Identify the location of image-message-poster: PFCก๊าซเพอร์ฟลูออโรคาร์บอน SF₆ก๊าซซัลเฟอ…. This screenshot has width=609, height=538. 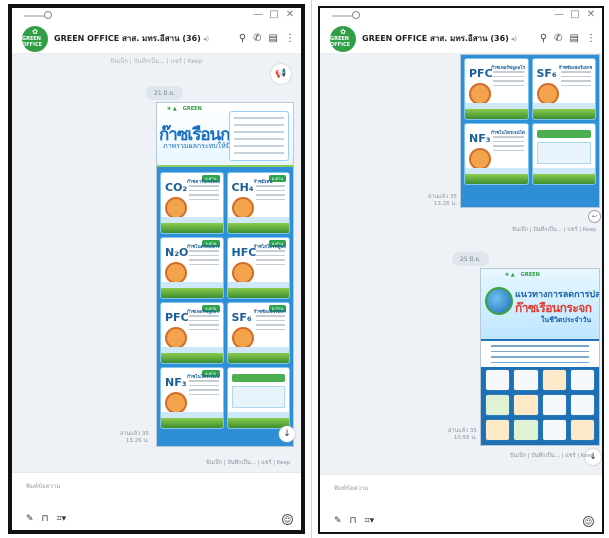
(530, 131).